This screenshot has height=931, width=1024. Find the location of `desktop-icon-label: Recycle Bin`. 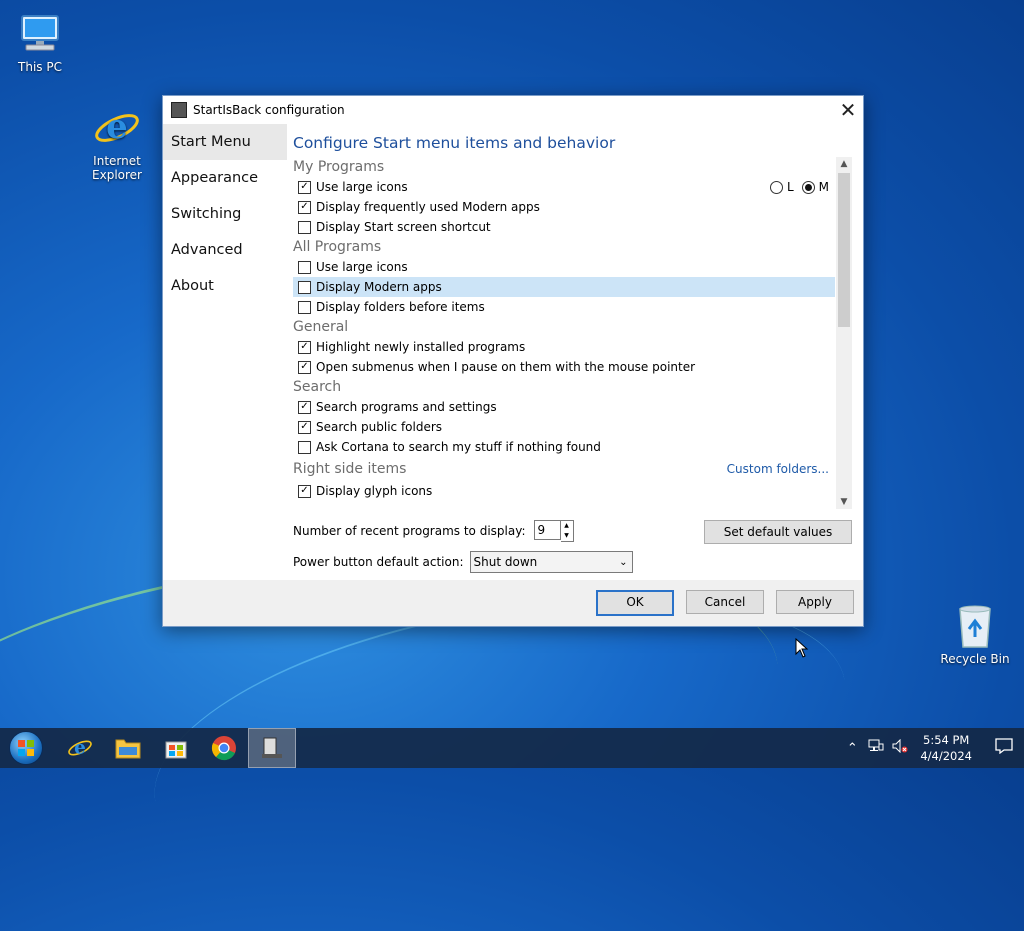

desktop-icon-label: Recycle Bin is located at coordinates (975, 659).